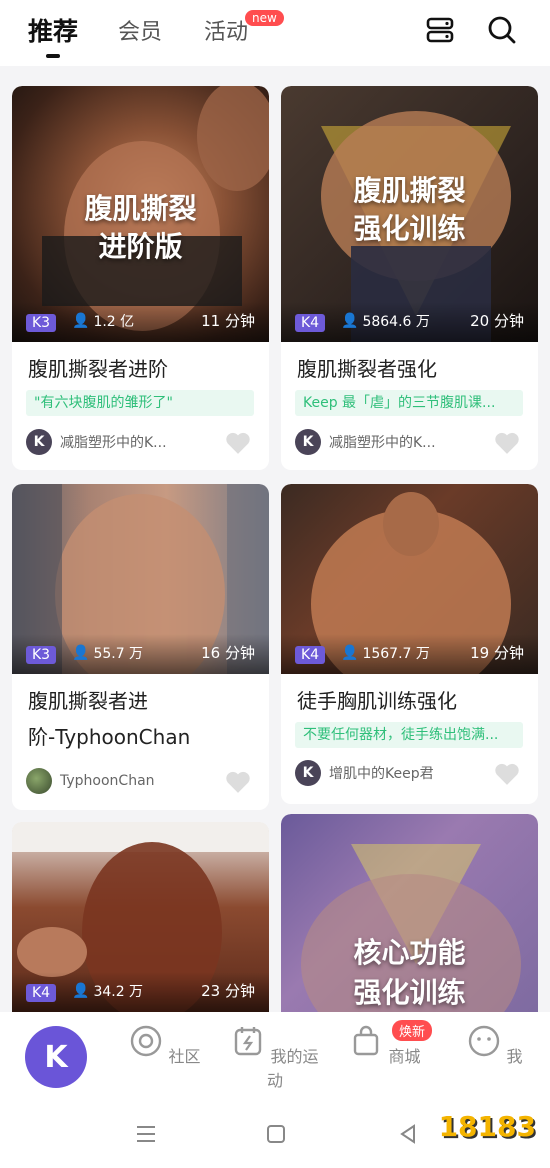 The width and height of the screenshot is (550, 1168). I want to click on workout-tagline: "有六块腹肌的雏形了", so click(140, 403).